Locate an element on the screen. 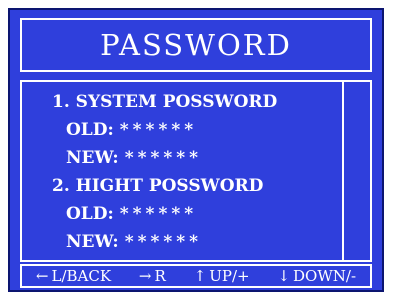 The height and width of the screenshot is (304, 394). right-hint: → R is located at coordinates (152, 276).